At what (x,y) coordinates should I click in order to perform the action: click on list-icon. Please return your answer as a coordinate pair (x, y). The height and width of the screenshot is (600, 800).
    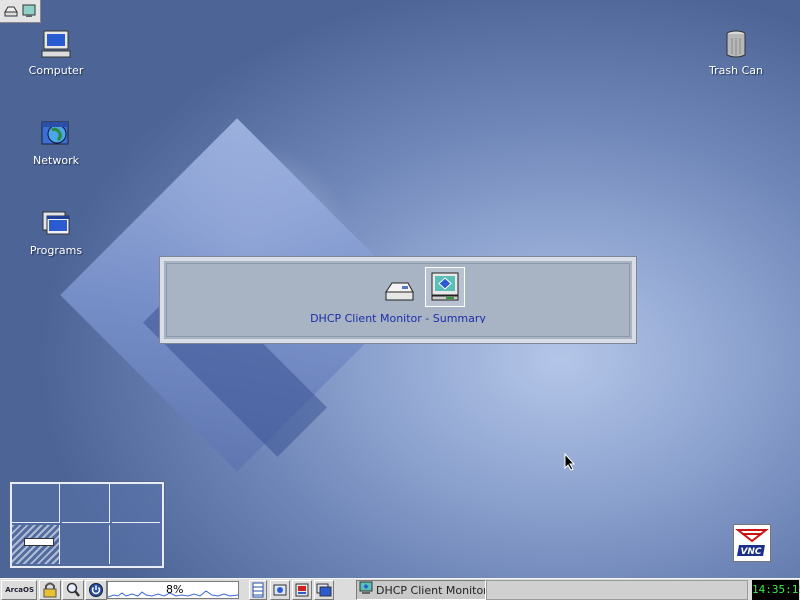
    Looking at the image, I should click on (258, 591).